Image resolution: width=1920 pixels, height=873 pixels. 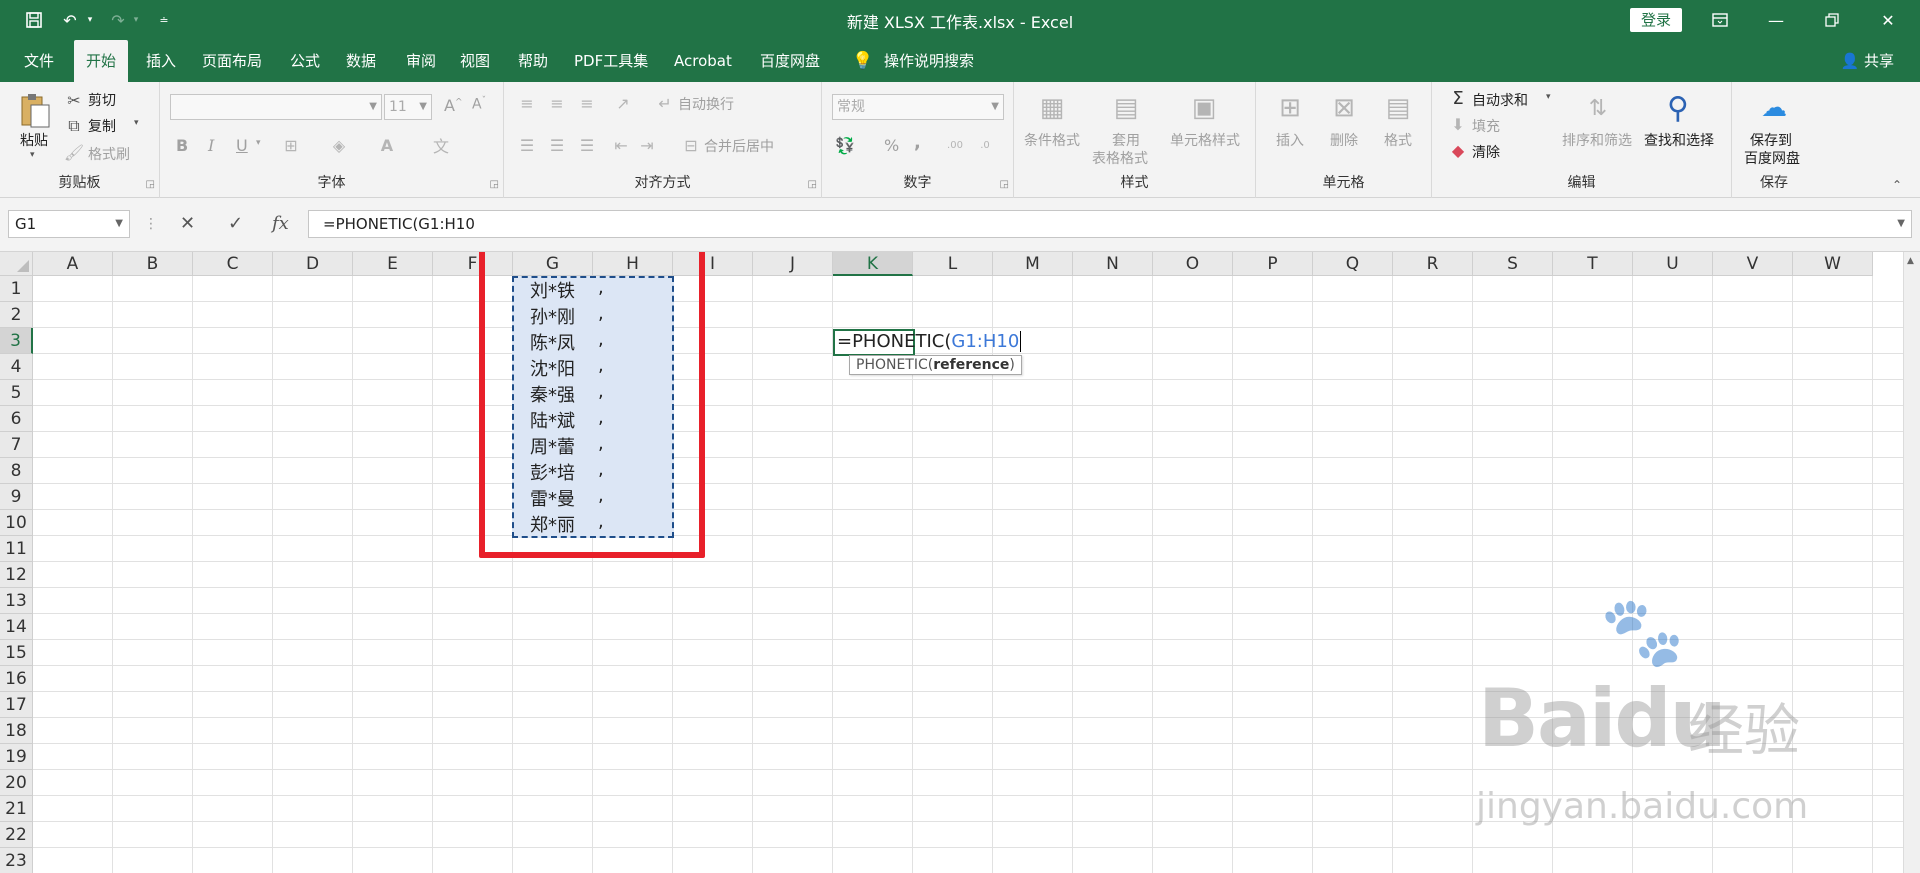 I want to click on cell-styles-icon: ▣, so click(x=1204, y=108).